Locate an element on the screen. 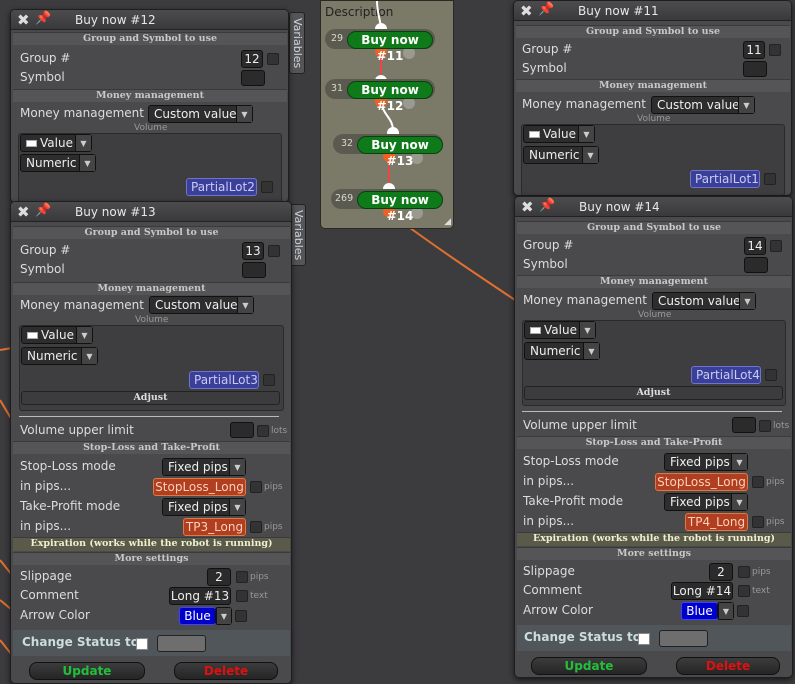  group-number-field: 14 is located at coordinates (755, 246).